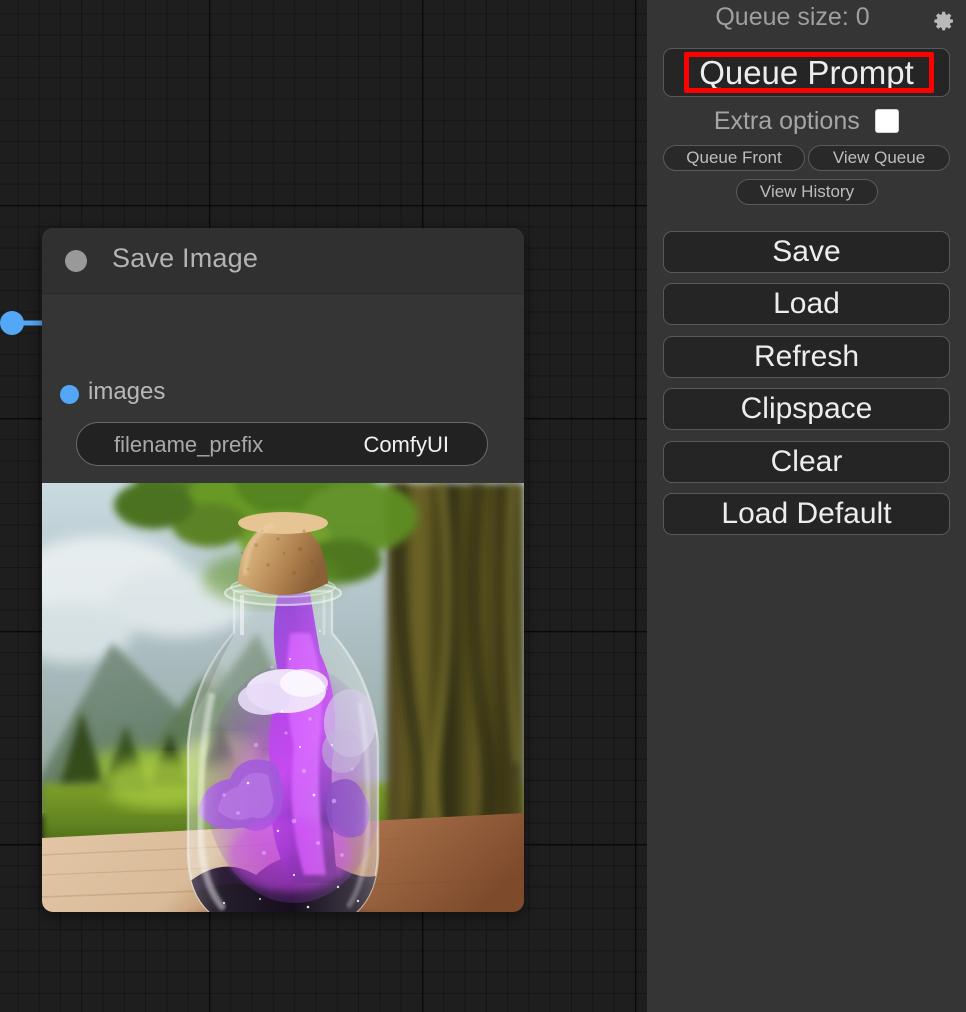  I want to click on node-title: Save Image, so click(185, 258).